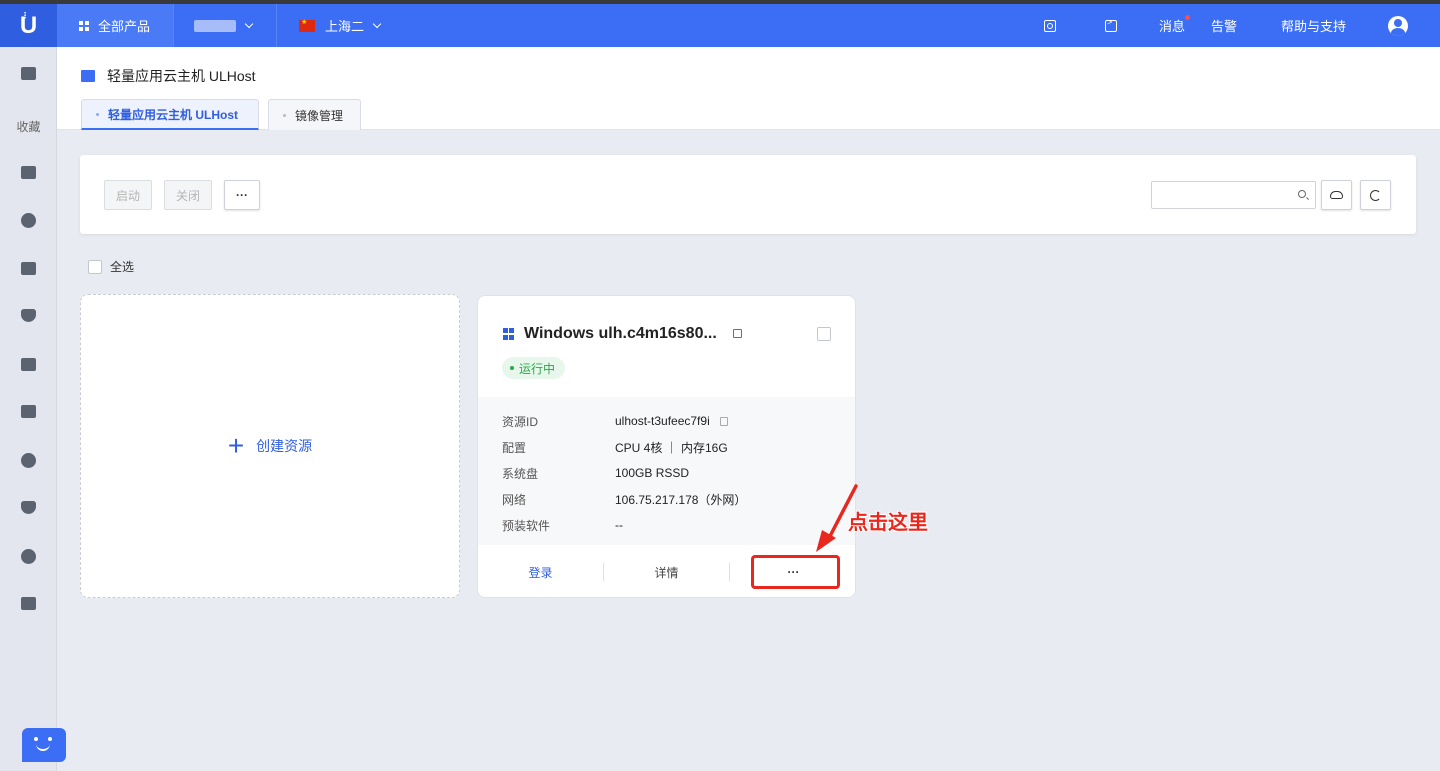 The height and width of the screenshot is (771, 1440). I want to click on refresh-button, so click(1375, 195).